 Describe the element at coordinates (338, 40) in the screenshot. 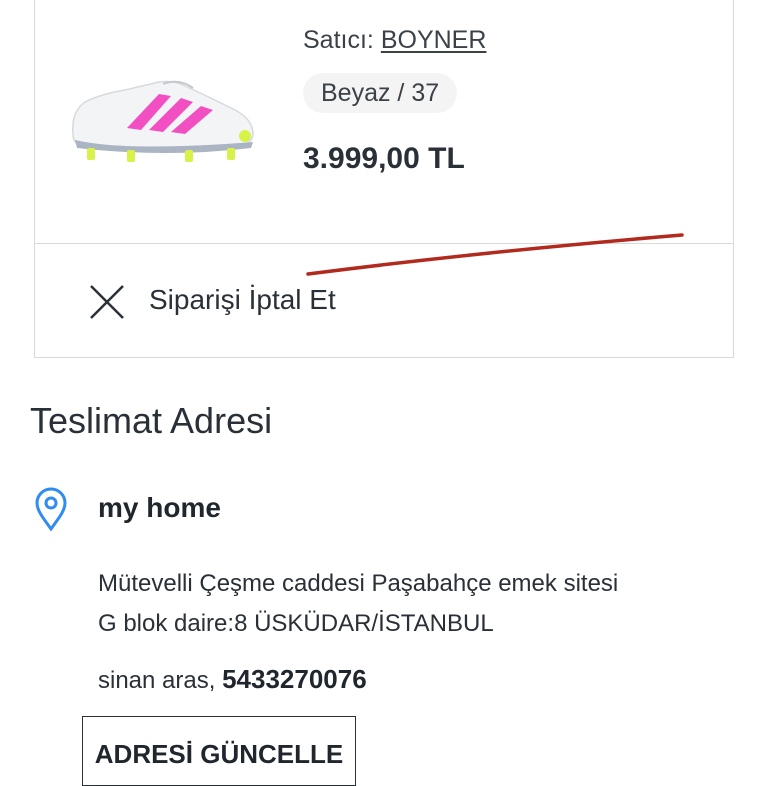

I see `seller-label: Satıcı:` at that location.